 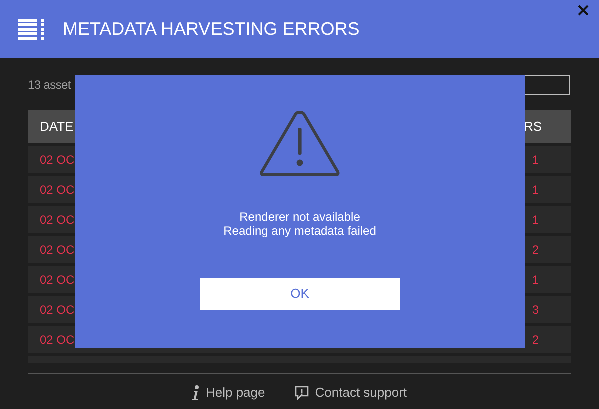 What do you see at coordinates (300, 217) in the screenshot?
I see `error-message: Renderer not available` at bounding box center [300, 217].